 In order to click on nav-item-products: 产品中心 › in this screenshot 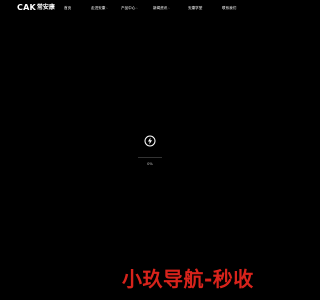, I will do `click(129, 8)`.